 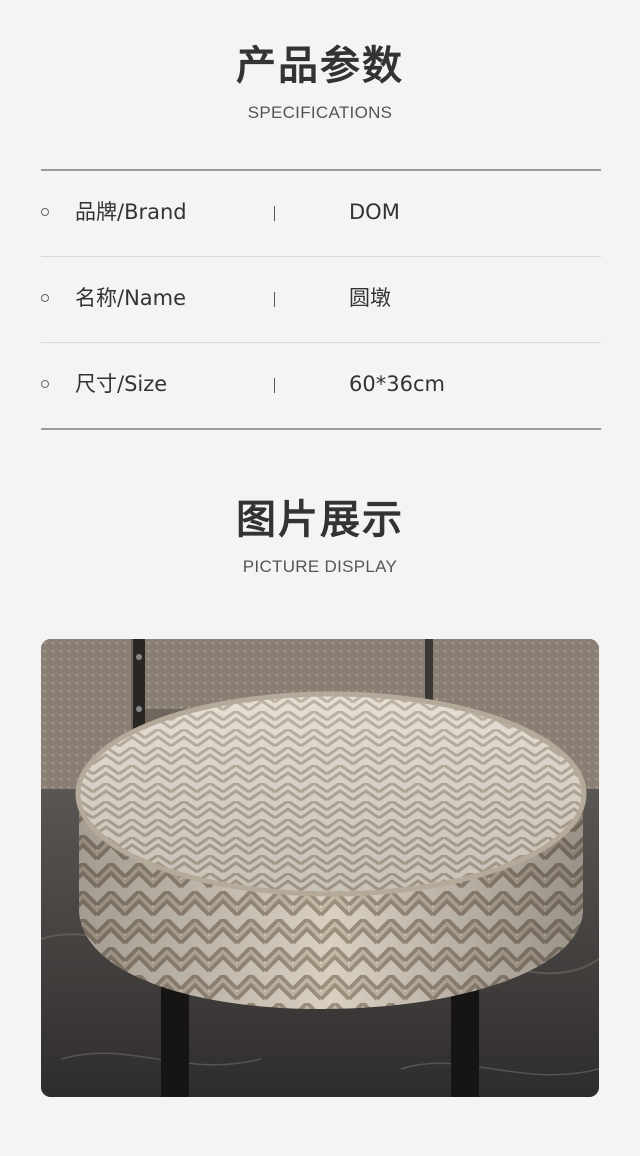 I want to click on spec-label: 名称/Name, so click(x=131, y=298).